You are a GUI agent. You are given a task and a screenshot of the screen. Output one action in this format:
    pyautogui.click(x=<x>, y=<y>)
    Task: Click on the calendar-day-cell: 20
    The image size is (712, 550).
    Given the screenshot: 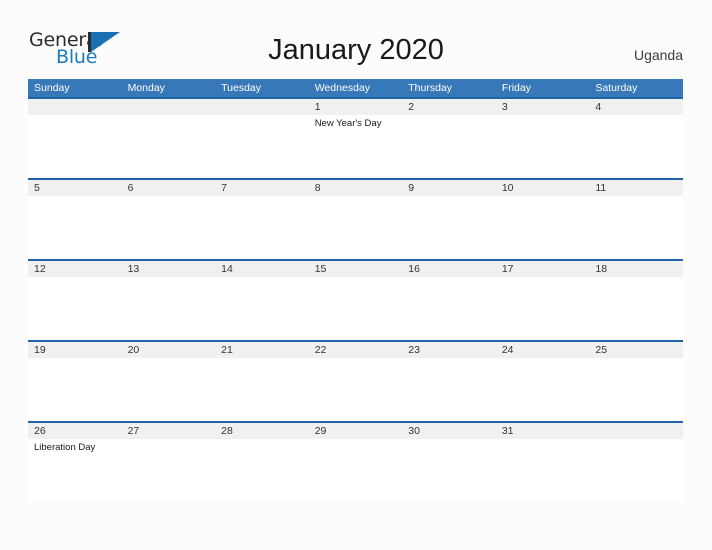 What is the action you would take?
    pyautogui.click(x=168, y=381)
    